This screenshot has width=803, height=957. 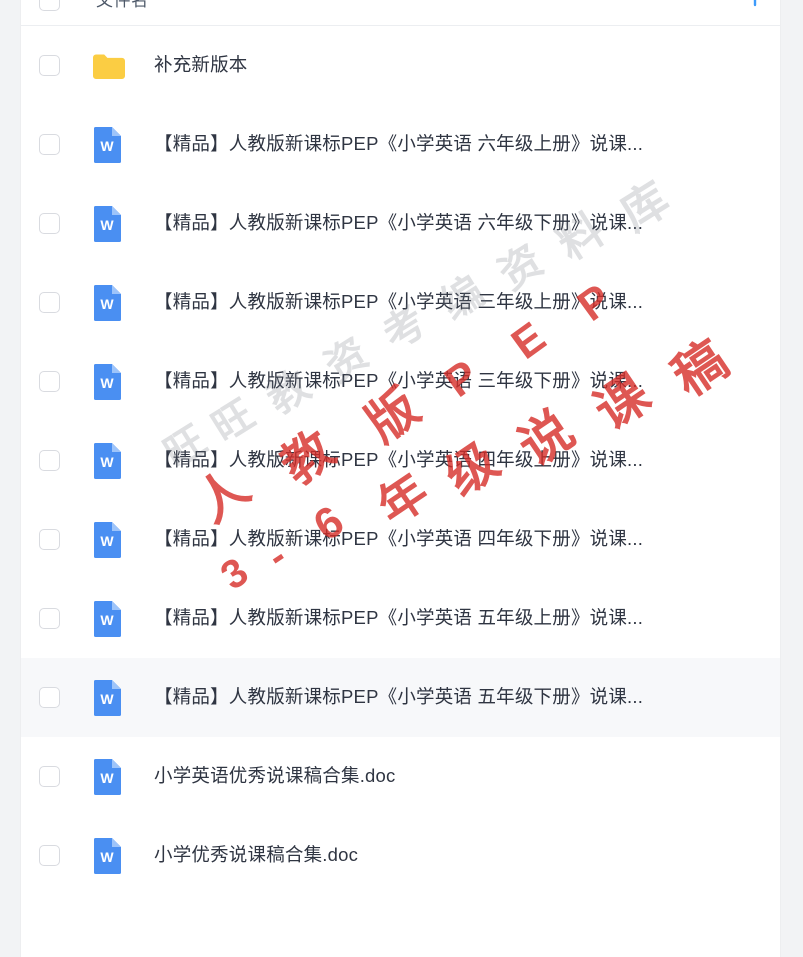 What do you see at coordinates (10, 478) in the screenshot?
I see `page-gutter-left` at bounding box center [10, 478].